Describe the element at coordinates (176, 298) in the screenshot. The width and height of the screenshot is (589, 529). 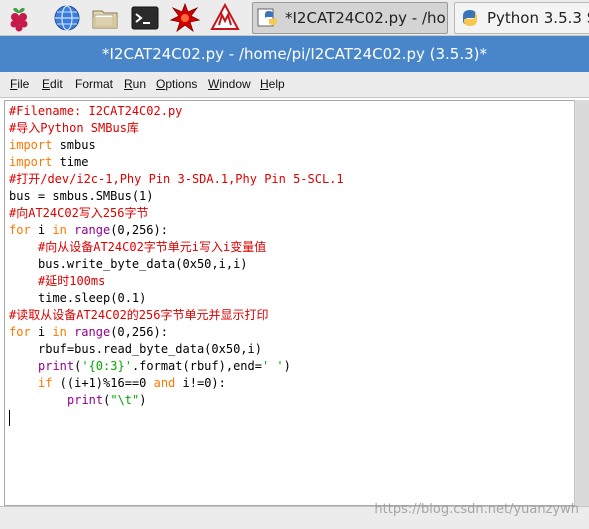
I see `code-line: time.sleep(0.1)` at that location.